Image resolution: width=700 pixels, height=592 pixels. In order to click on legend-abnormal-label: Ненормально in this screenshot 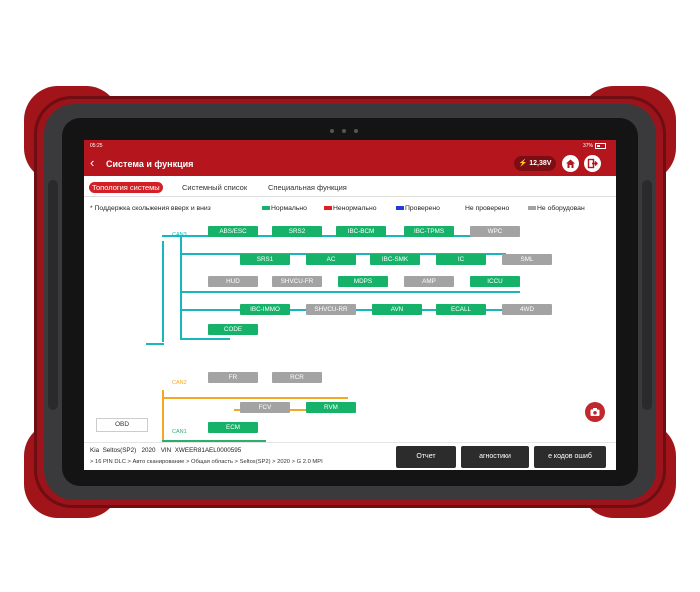, I will do `click(355, 208)`.